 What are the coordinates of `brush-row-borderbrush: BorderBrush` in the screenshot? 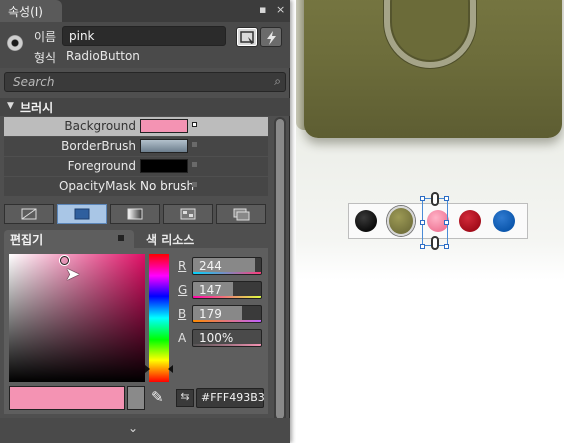 It's located at (136, 146).